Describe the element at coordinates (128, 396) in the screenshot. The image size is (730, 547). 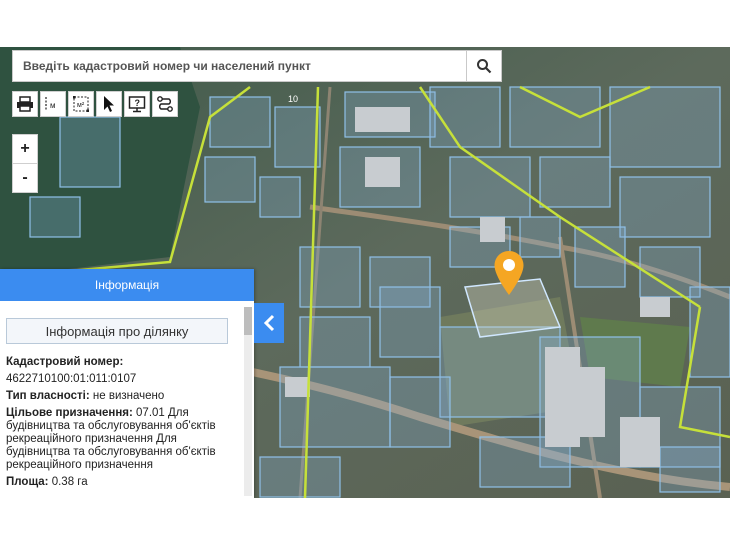
I see `ownership-value: не визначено` at that location.